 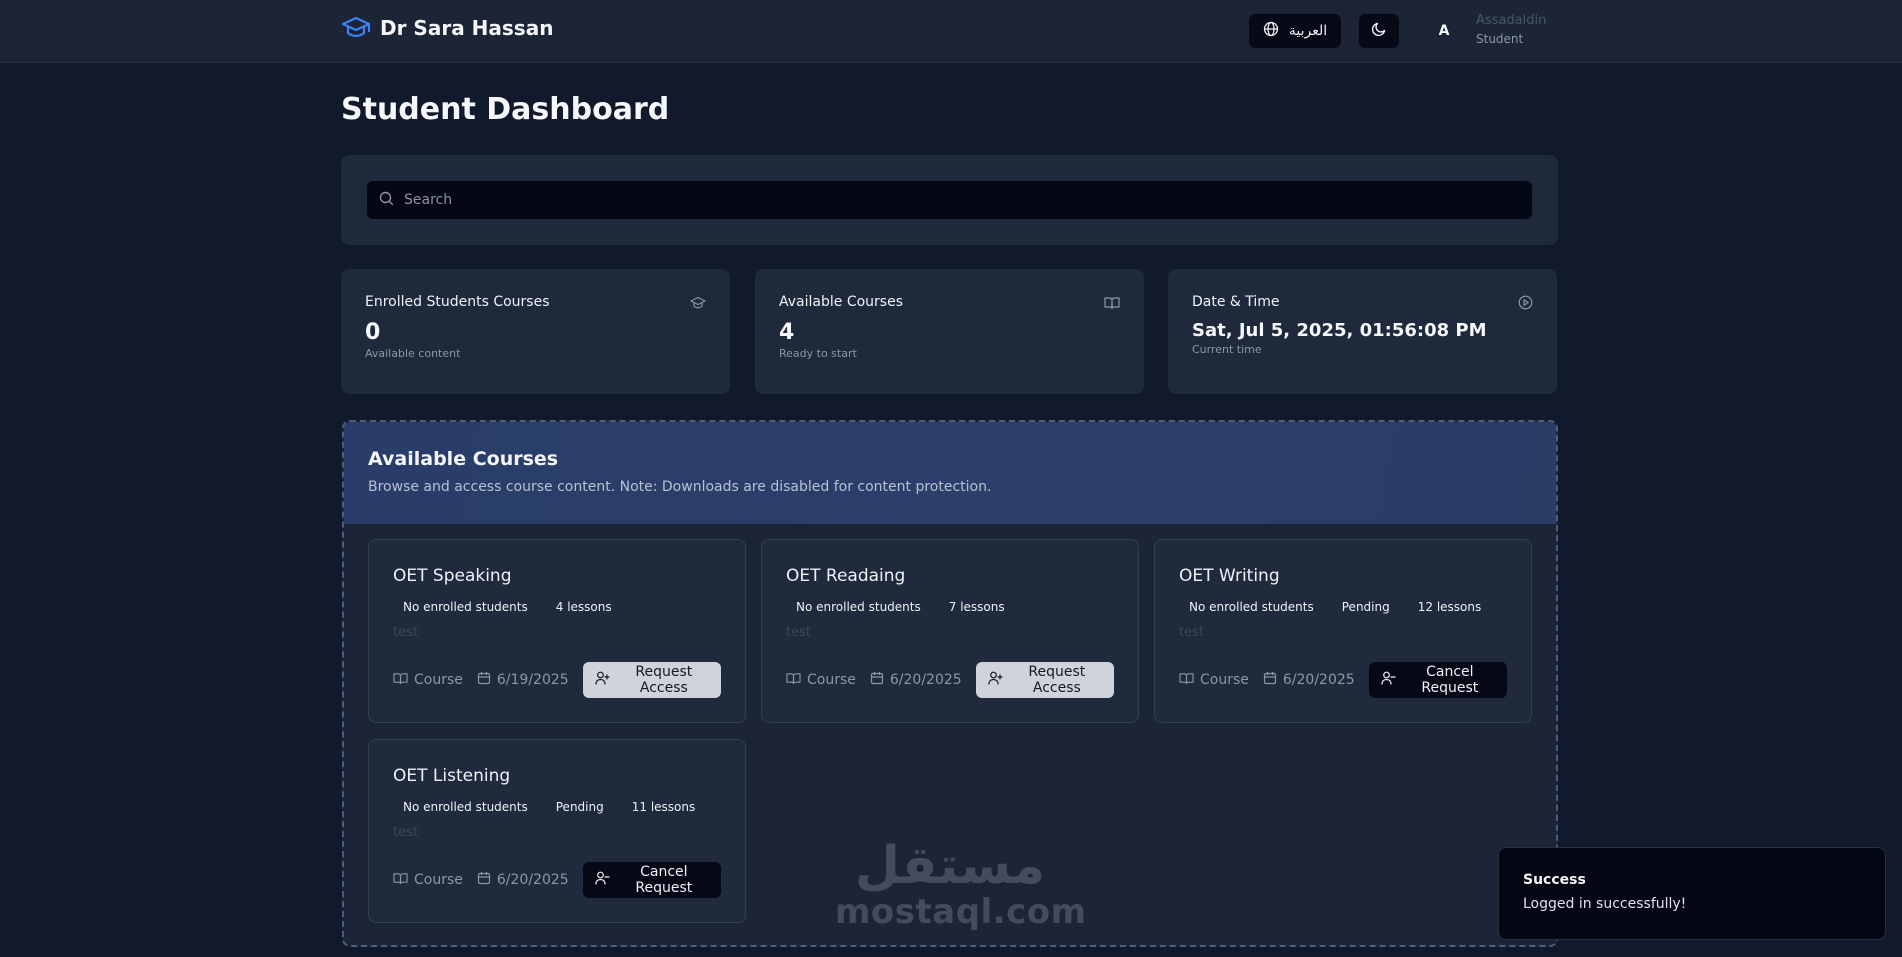 What do you see at coordinates (1339, 330) in the screenshot?
I see `stat-value: Sat, Jul 5, 2025, 01:56:08 PM` at bounding box center [1339, 330].